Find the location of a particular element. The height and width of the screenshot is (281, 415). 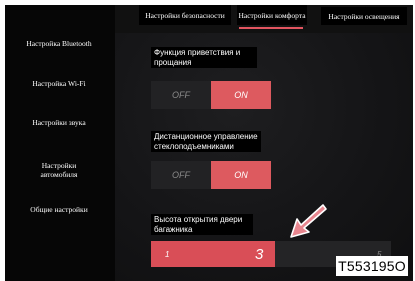

sidebar-item-wifi: Настройка Wi-Fi is located at coordinates (59, 83).